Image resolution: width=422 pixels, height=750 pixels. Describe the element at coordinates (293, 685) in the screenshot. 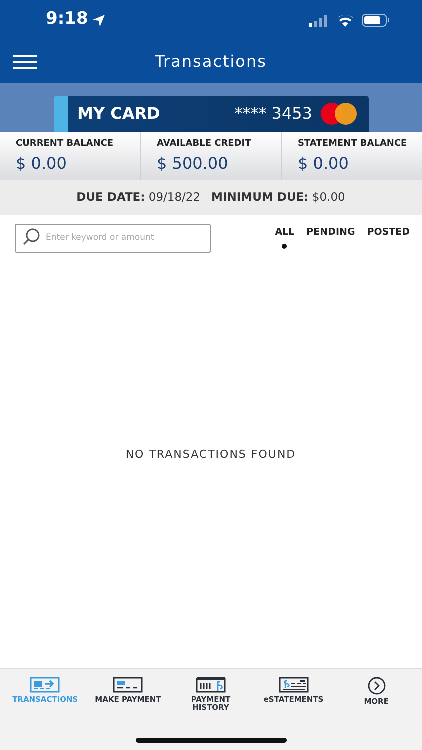

I see `check-icon` at that location.